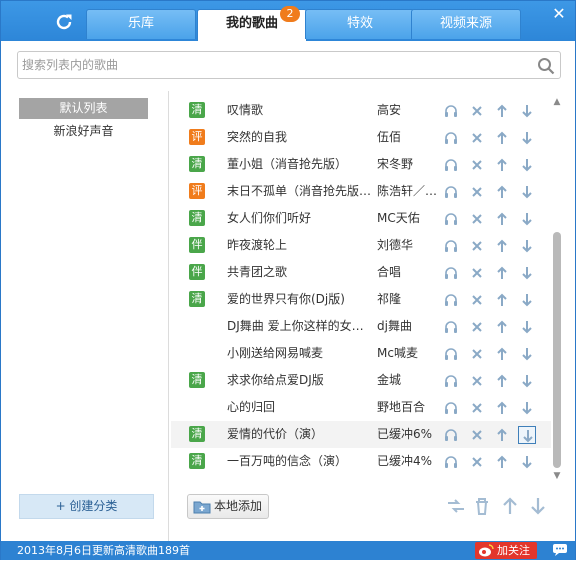  Describe the element at coordinates (486, 550) in the screenshot. I see `weibo-icon` at that location.